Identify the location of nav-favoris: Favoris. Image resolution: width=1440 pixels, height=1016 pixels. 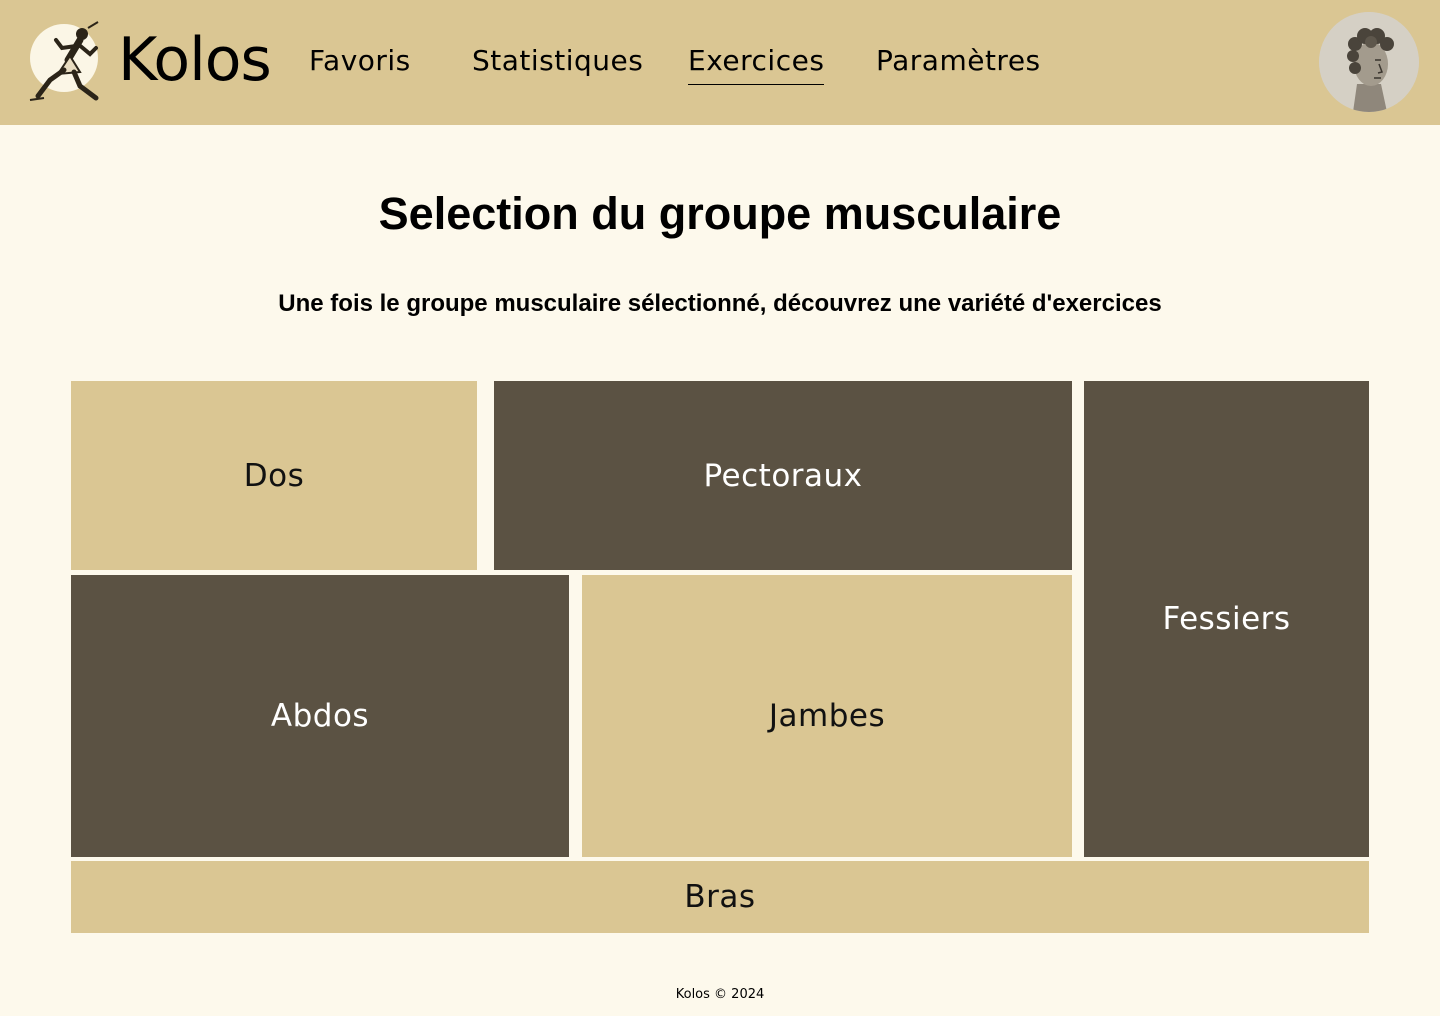
(360, 61).